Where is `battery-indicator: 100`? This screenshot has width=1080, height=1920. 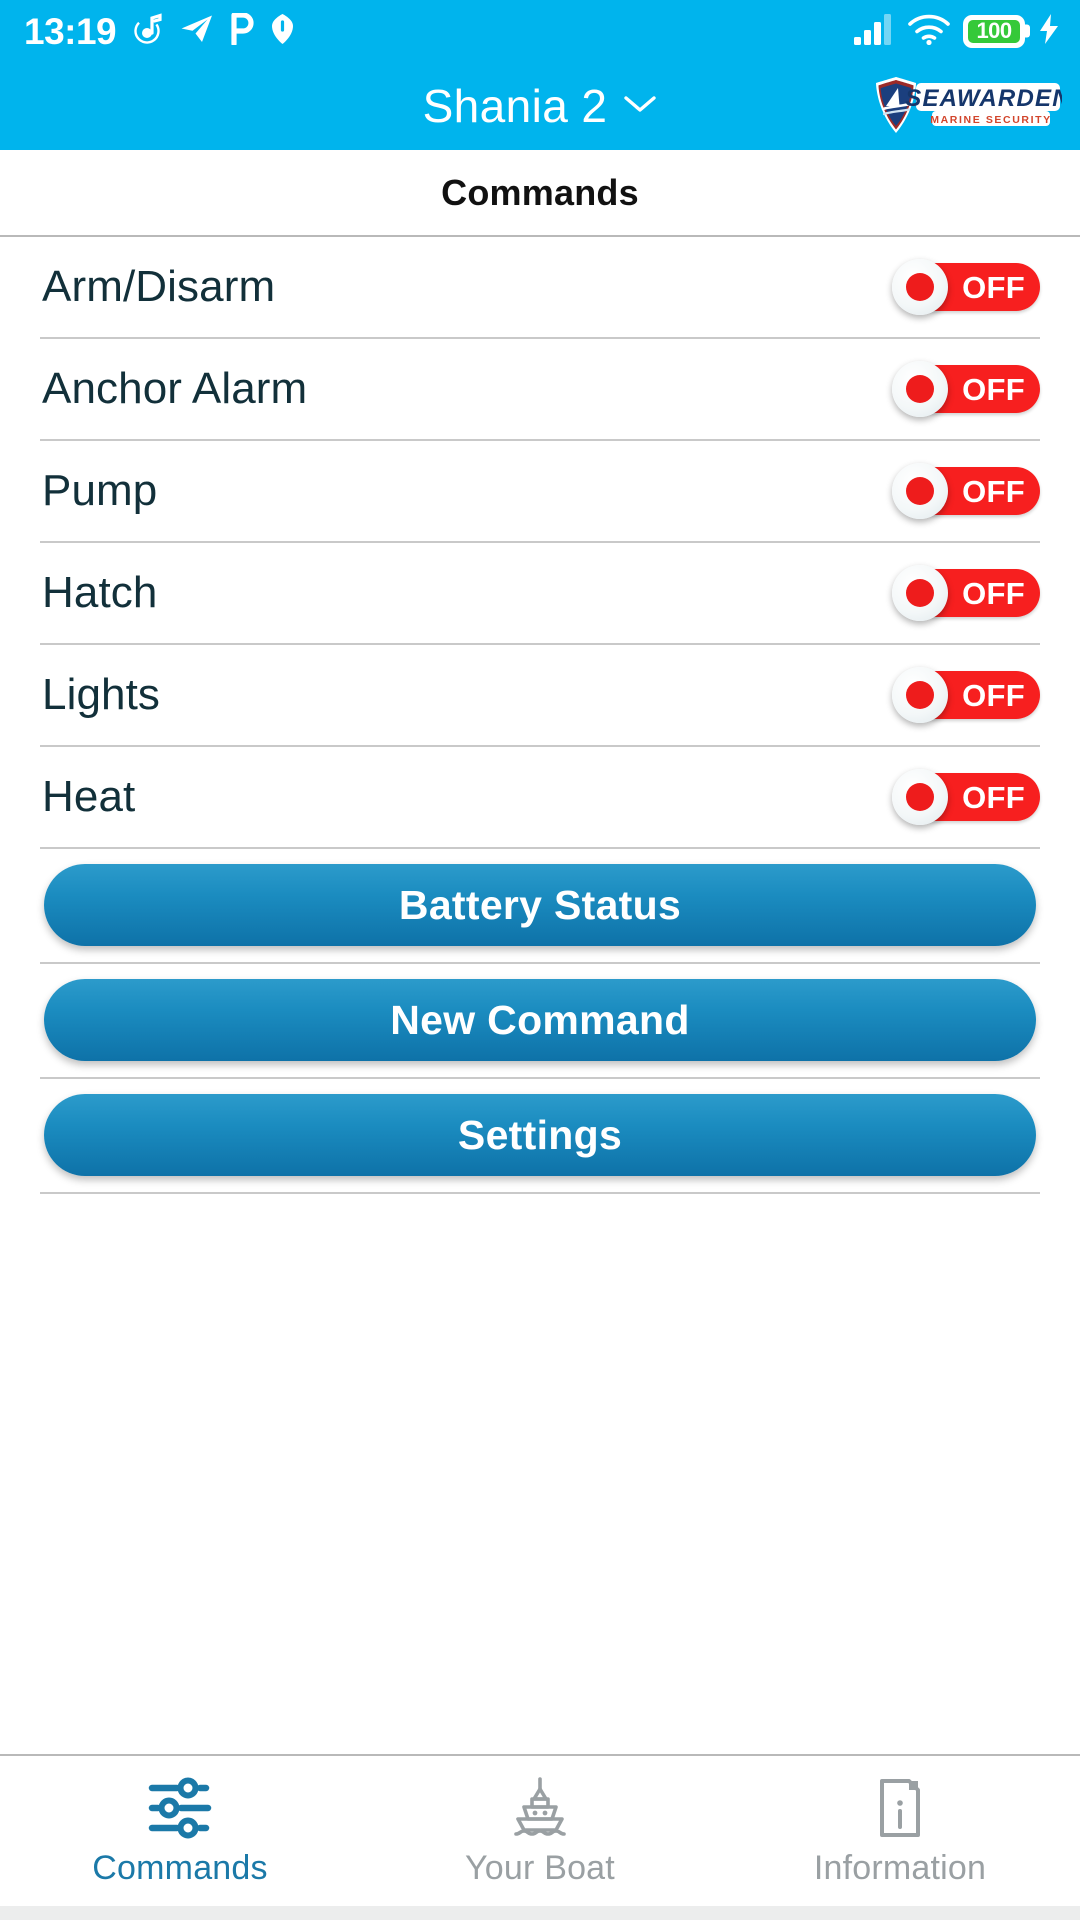 battery-indicator: 100 is located at coordinates (996, 31).